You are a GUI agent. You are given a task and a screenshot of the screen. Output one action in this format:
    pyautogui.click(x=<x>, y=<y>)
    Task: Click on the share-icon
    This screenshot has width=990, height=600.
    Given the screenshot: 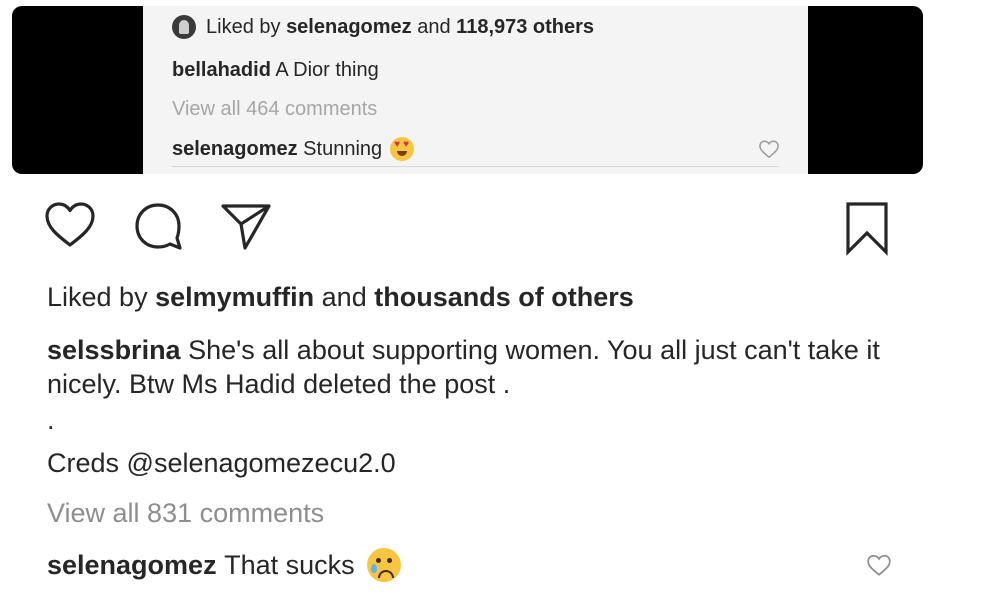 What is the action you would take?
    pyautogui.click(x=246, y=226)
    